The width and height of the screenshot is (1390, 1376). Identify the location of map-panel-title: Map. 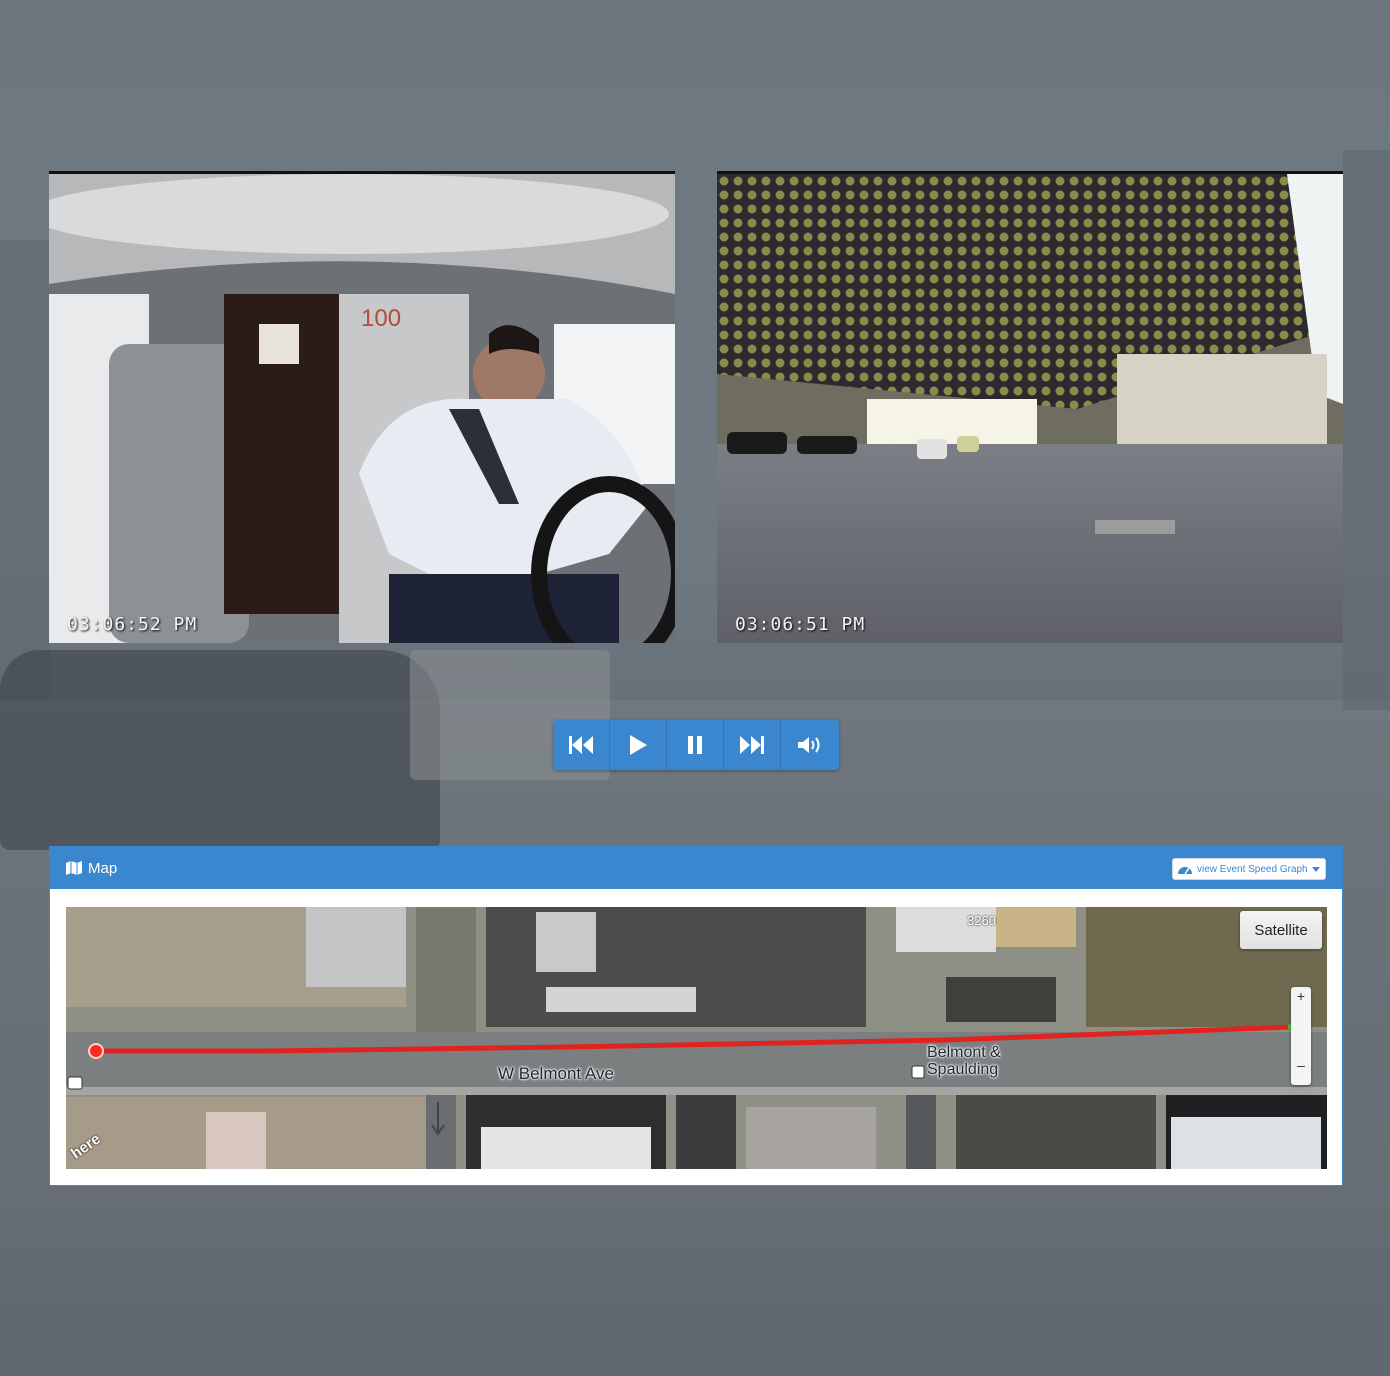
(103, 868).